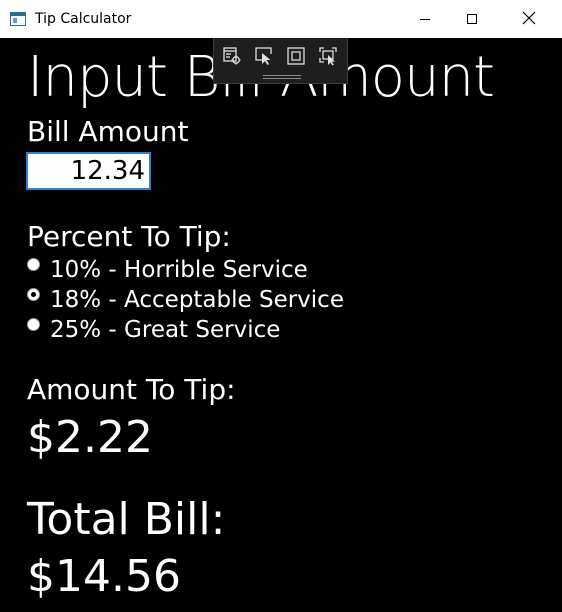 This screenshot has height=612, width=562. I want to click on xaml-debug-toolbar, so click(280, 61).